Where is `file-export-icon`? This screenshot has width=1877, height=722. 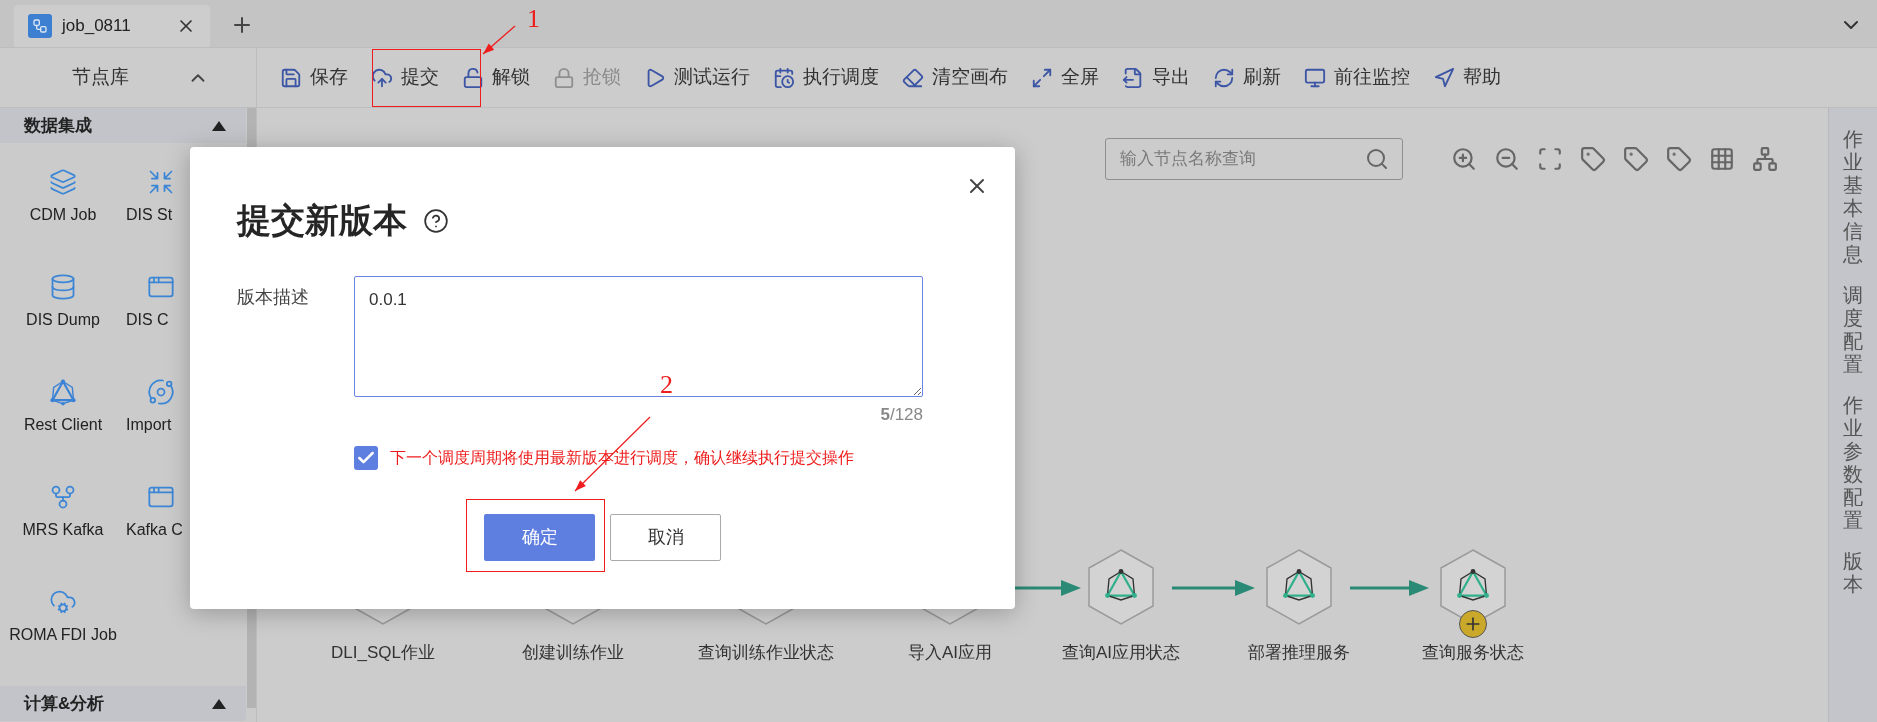
file-export-icon is located at coordinates (1133, 77).